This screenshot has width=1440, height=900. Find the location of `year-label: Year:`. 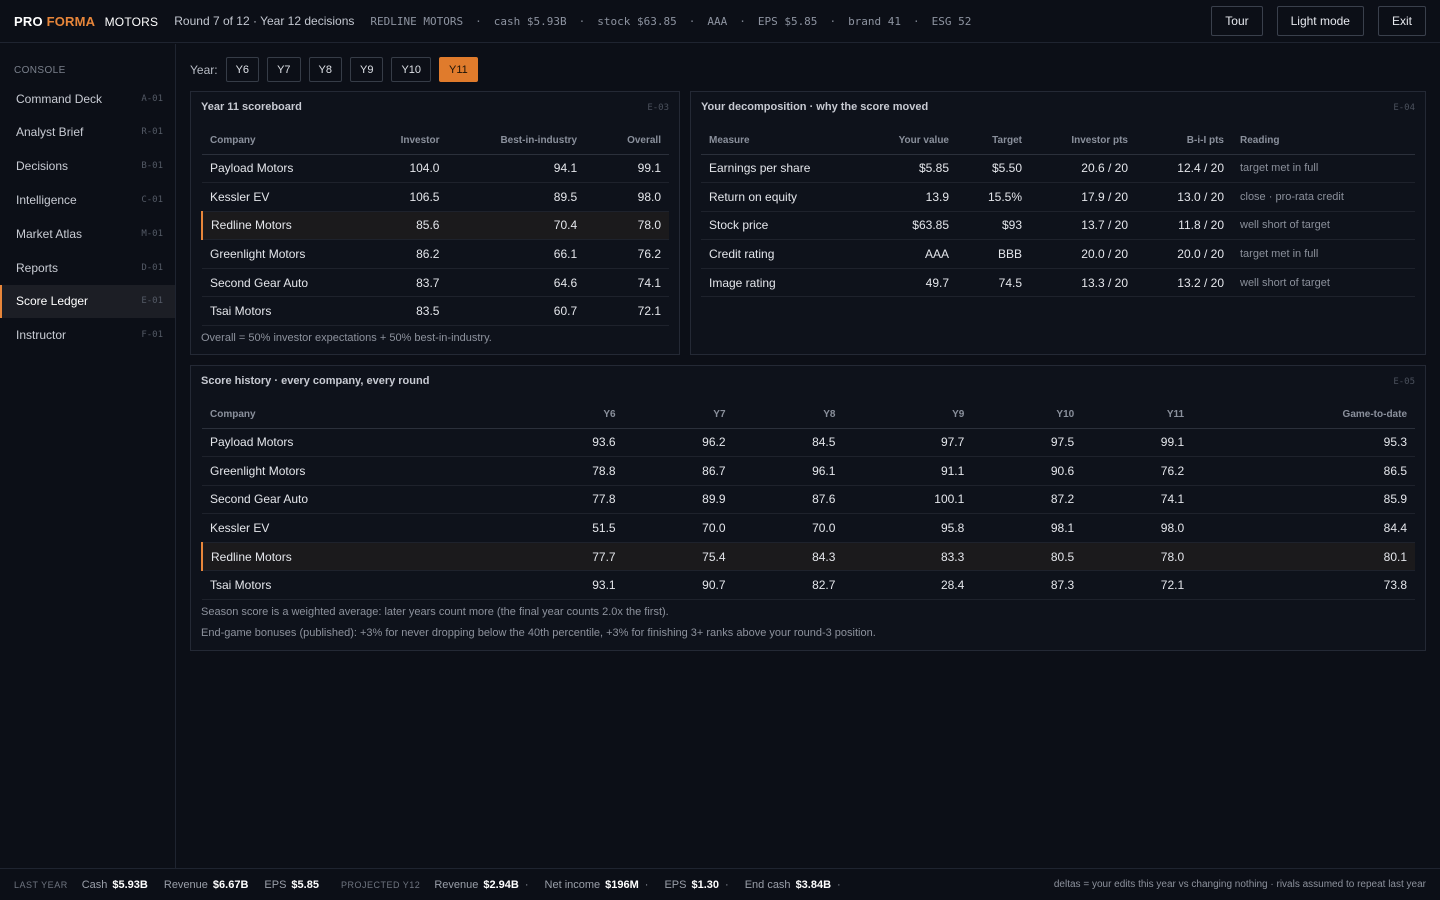

year-label: Year: is located at coordinates (204, 69).